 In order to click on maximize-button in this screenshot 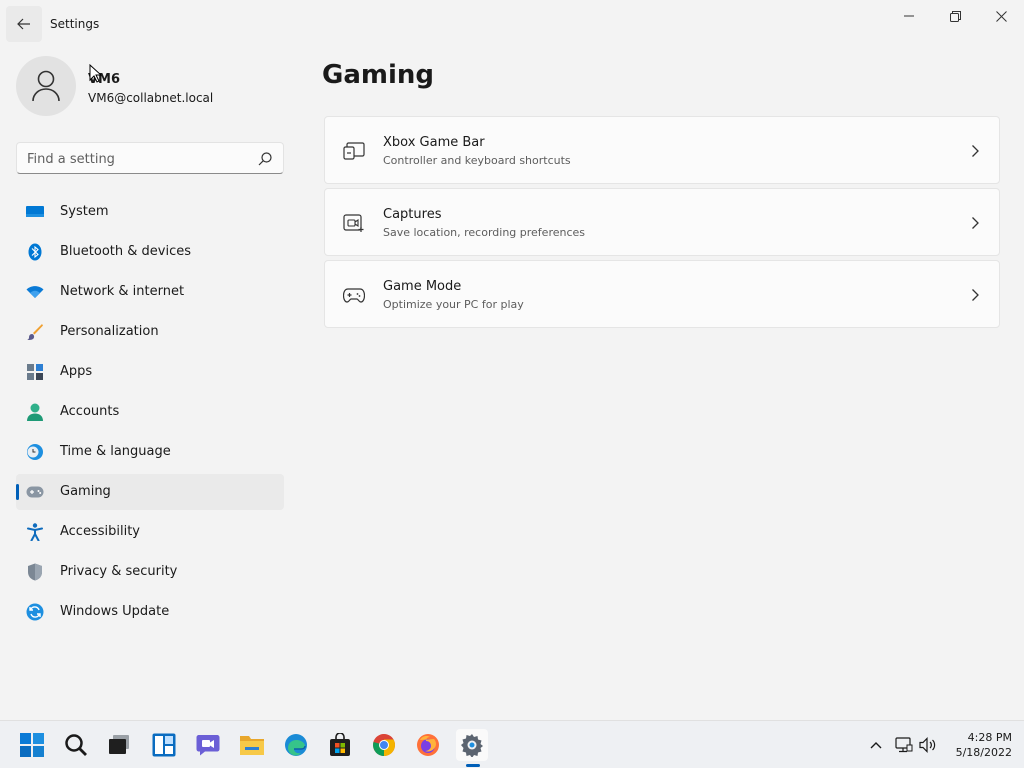, I will do `click(955, 16)`.